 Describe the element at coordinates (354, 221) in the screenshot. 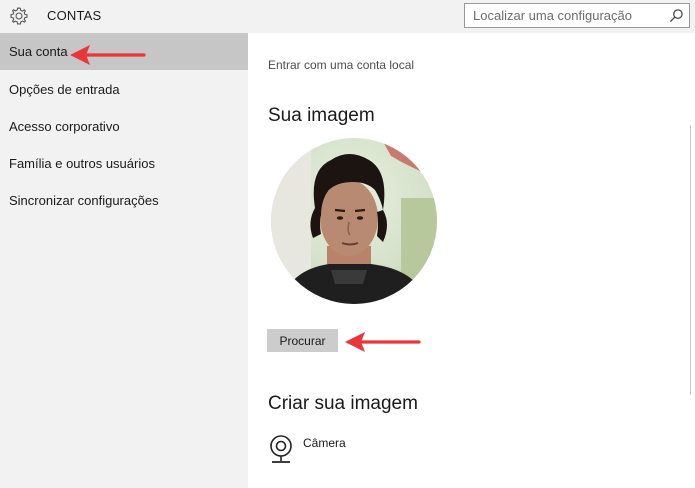

I see `avatar` at that location.